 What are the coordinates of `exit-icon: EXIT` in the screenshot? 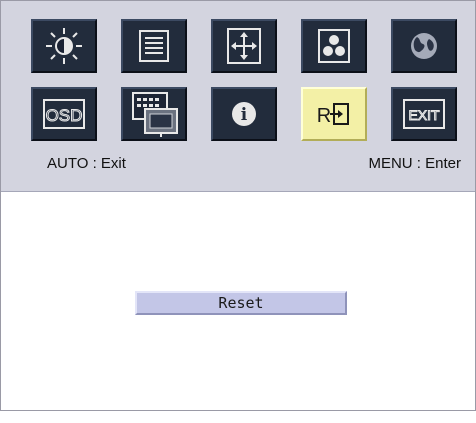 It's located at (424, 114).